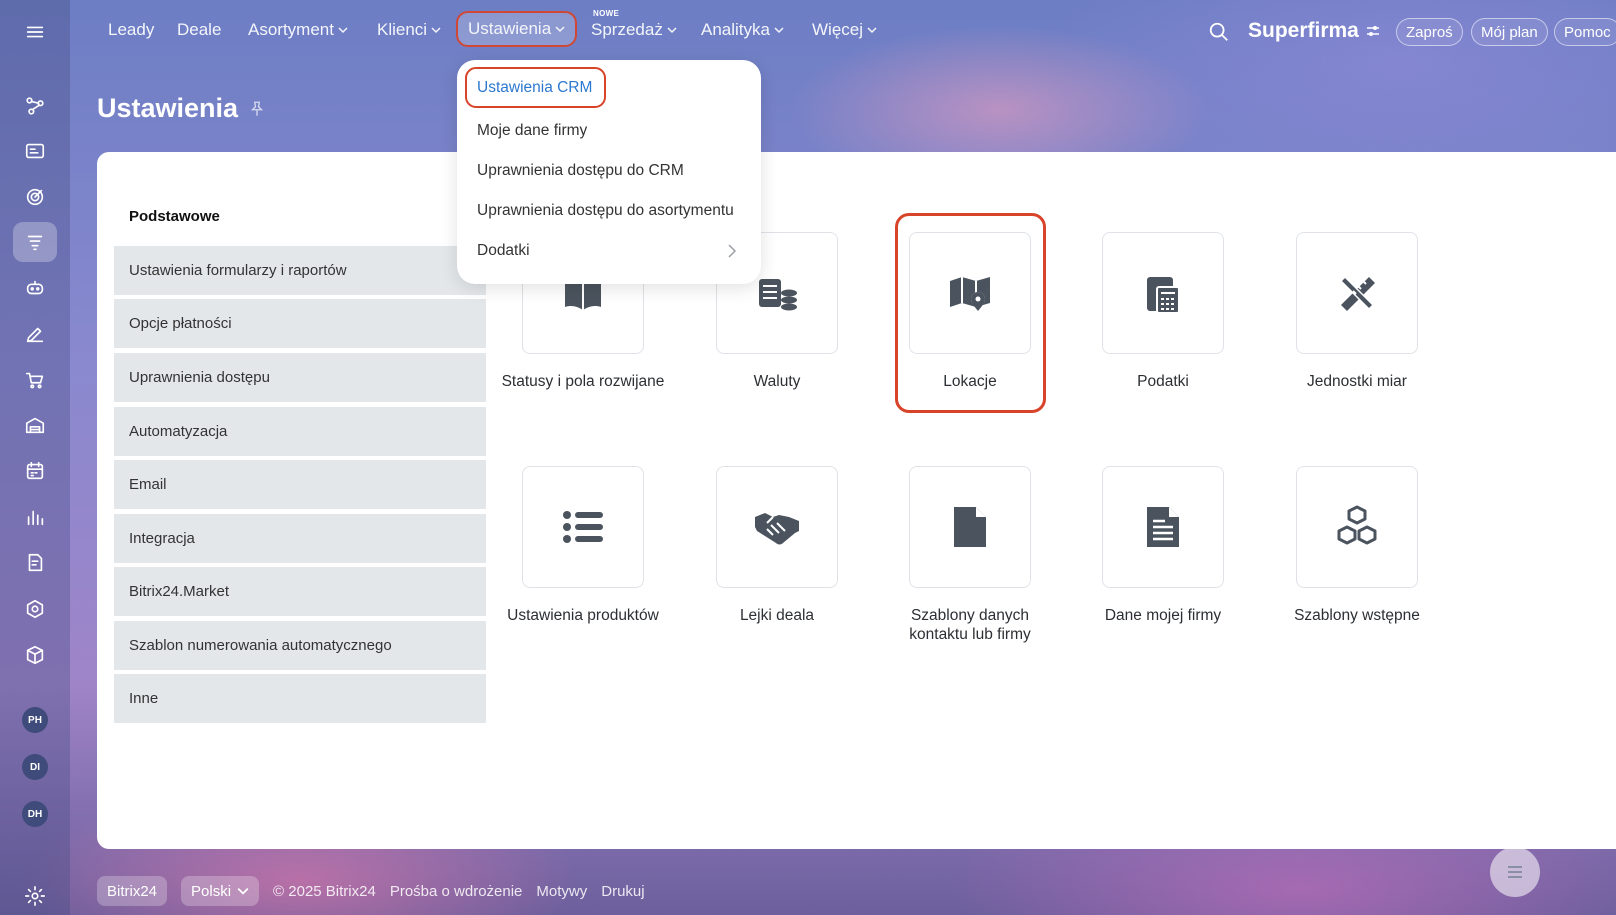 This screenshot has width=1616, height=915. I want to click on language-select: Polski, so click(220, 891).